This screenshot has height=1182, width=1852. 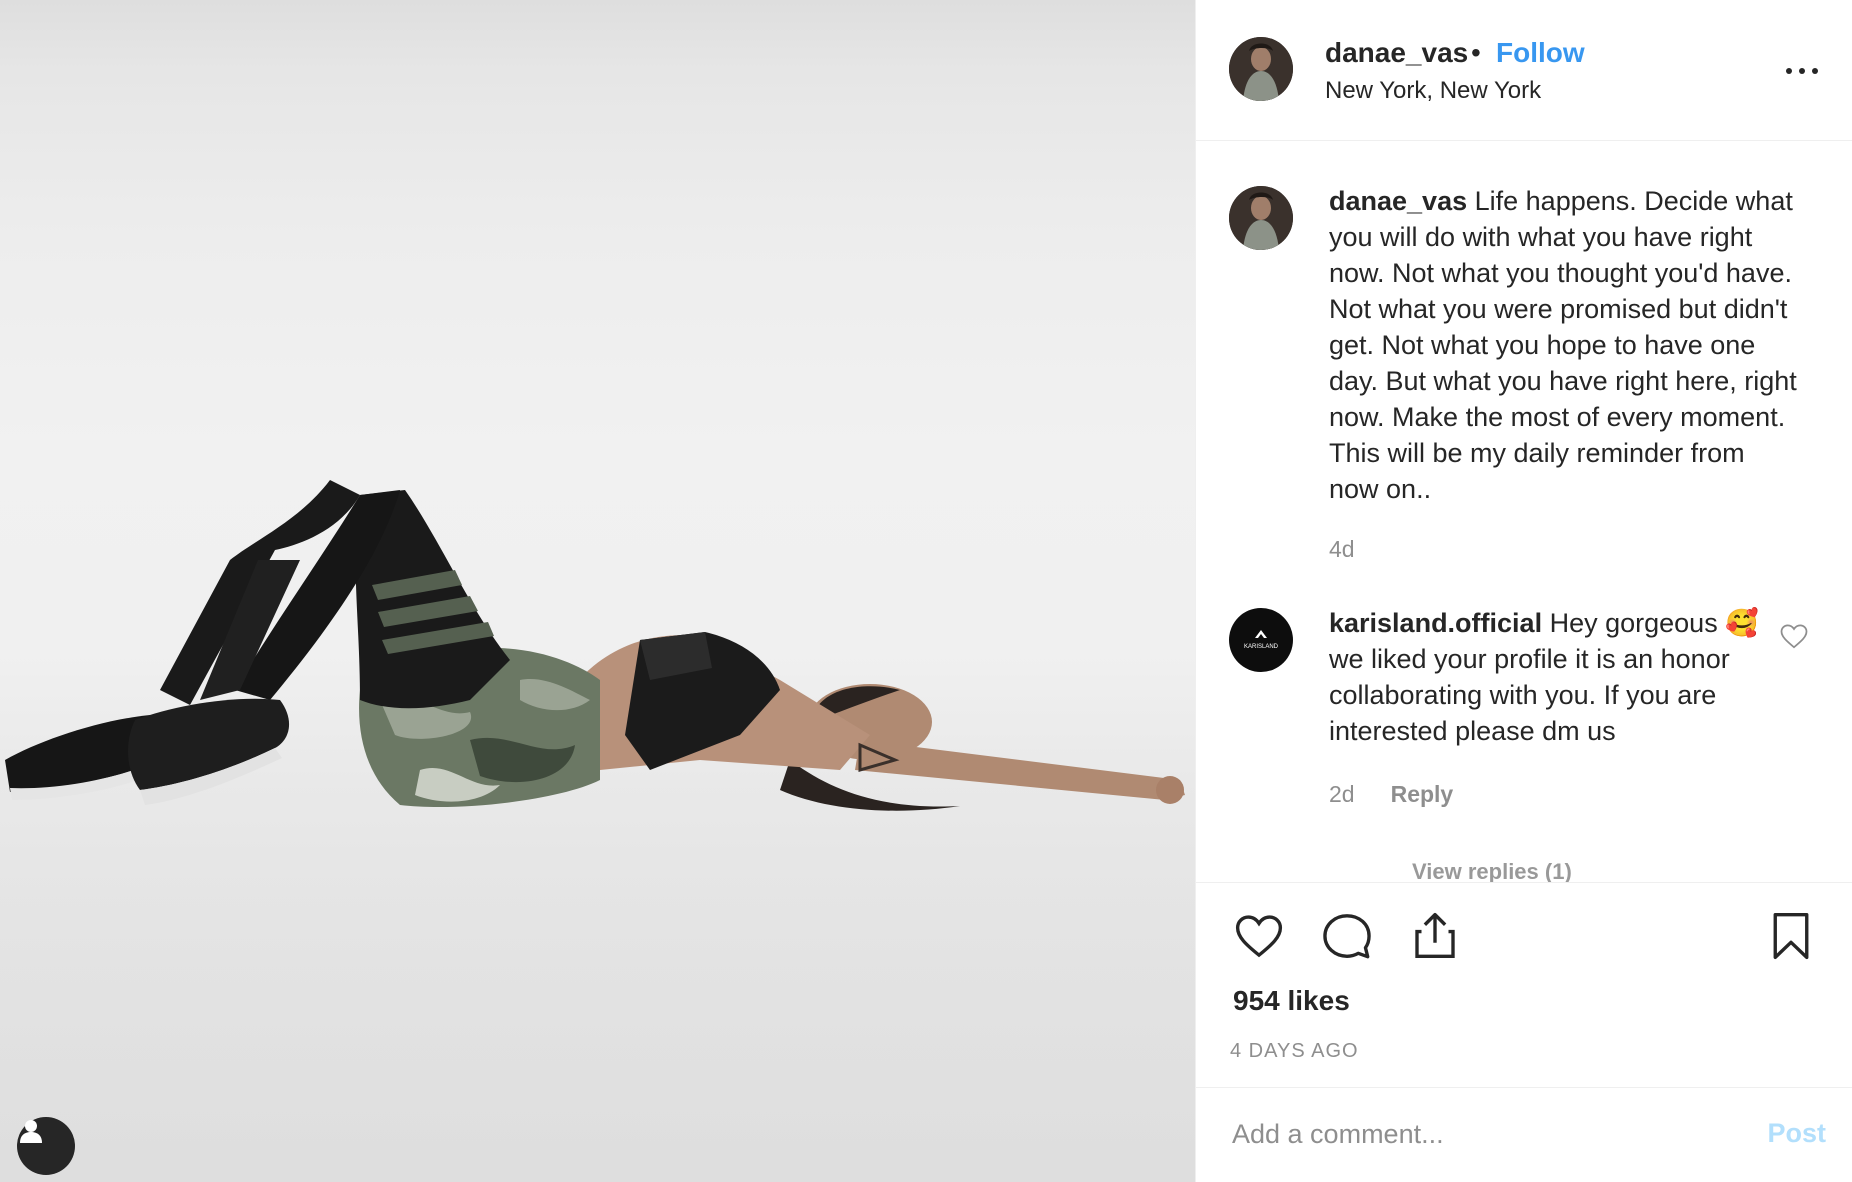 What do you see at coordinates (1422, 794) in the screenshot?
I see `reply-button: Reply` at bounding box center [1422, 794].